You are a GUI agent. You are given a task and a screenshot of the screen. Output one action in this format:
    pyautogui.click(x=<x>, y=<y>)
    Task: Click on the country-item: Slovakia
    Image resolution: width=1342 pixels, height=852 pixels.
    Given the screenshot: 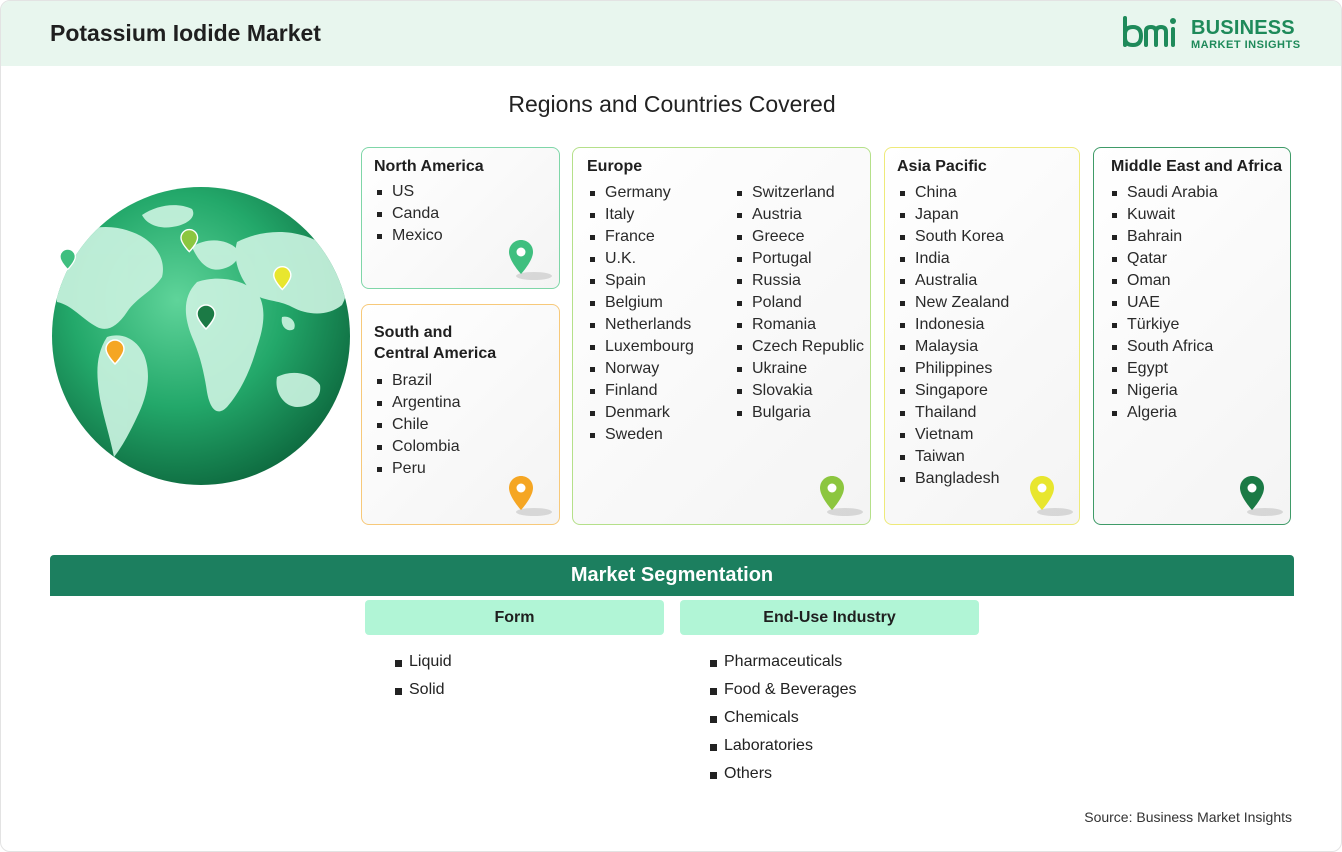 What is the action you would take?
    pyautogui.click(x=799, y=391)
    